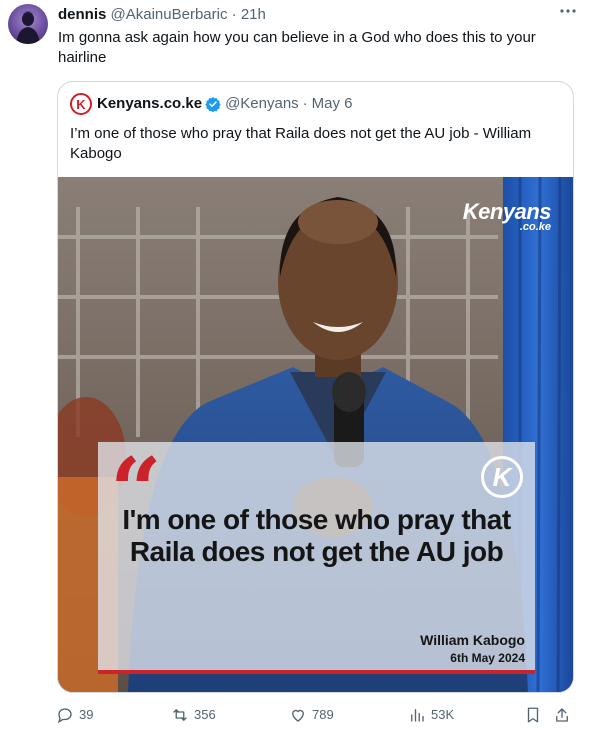 This screenshot has height=732, width=595. I want to click on tweet-header: dennis @AkainuBerbaric · 21h, so click(311, 15).